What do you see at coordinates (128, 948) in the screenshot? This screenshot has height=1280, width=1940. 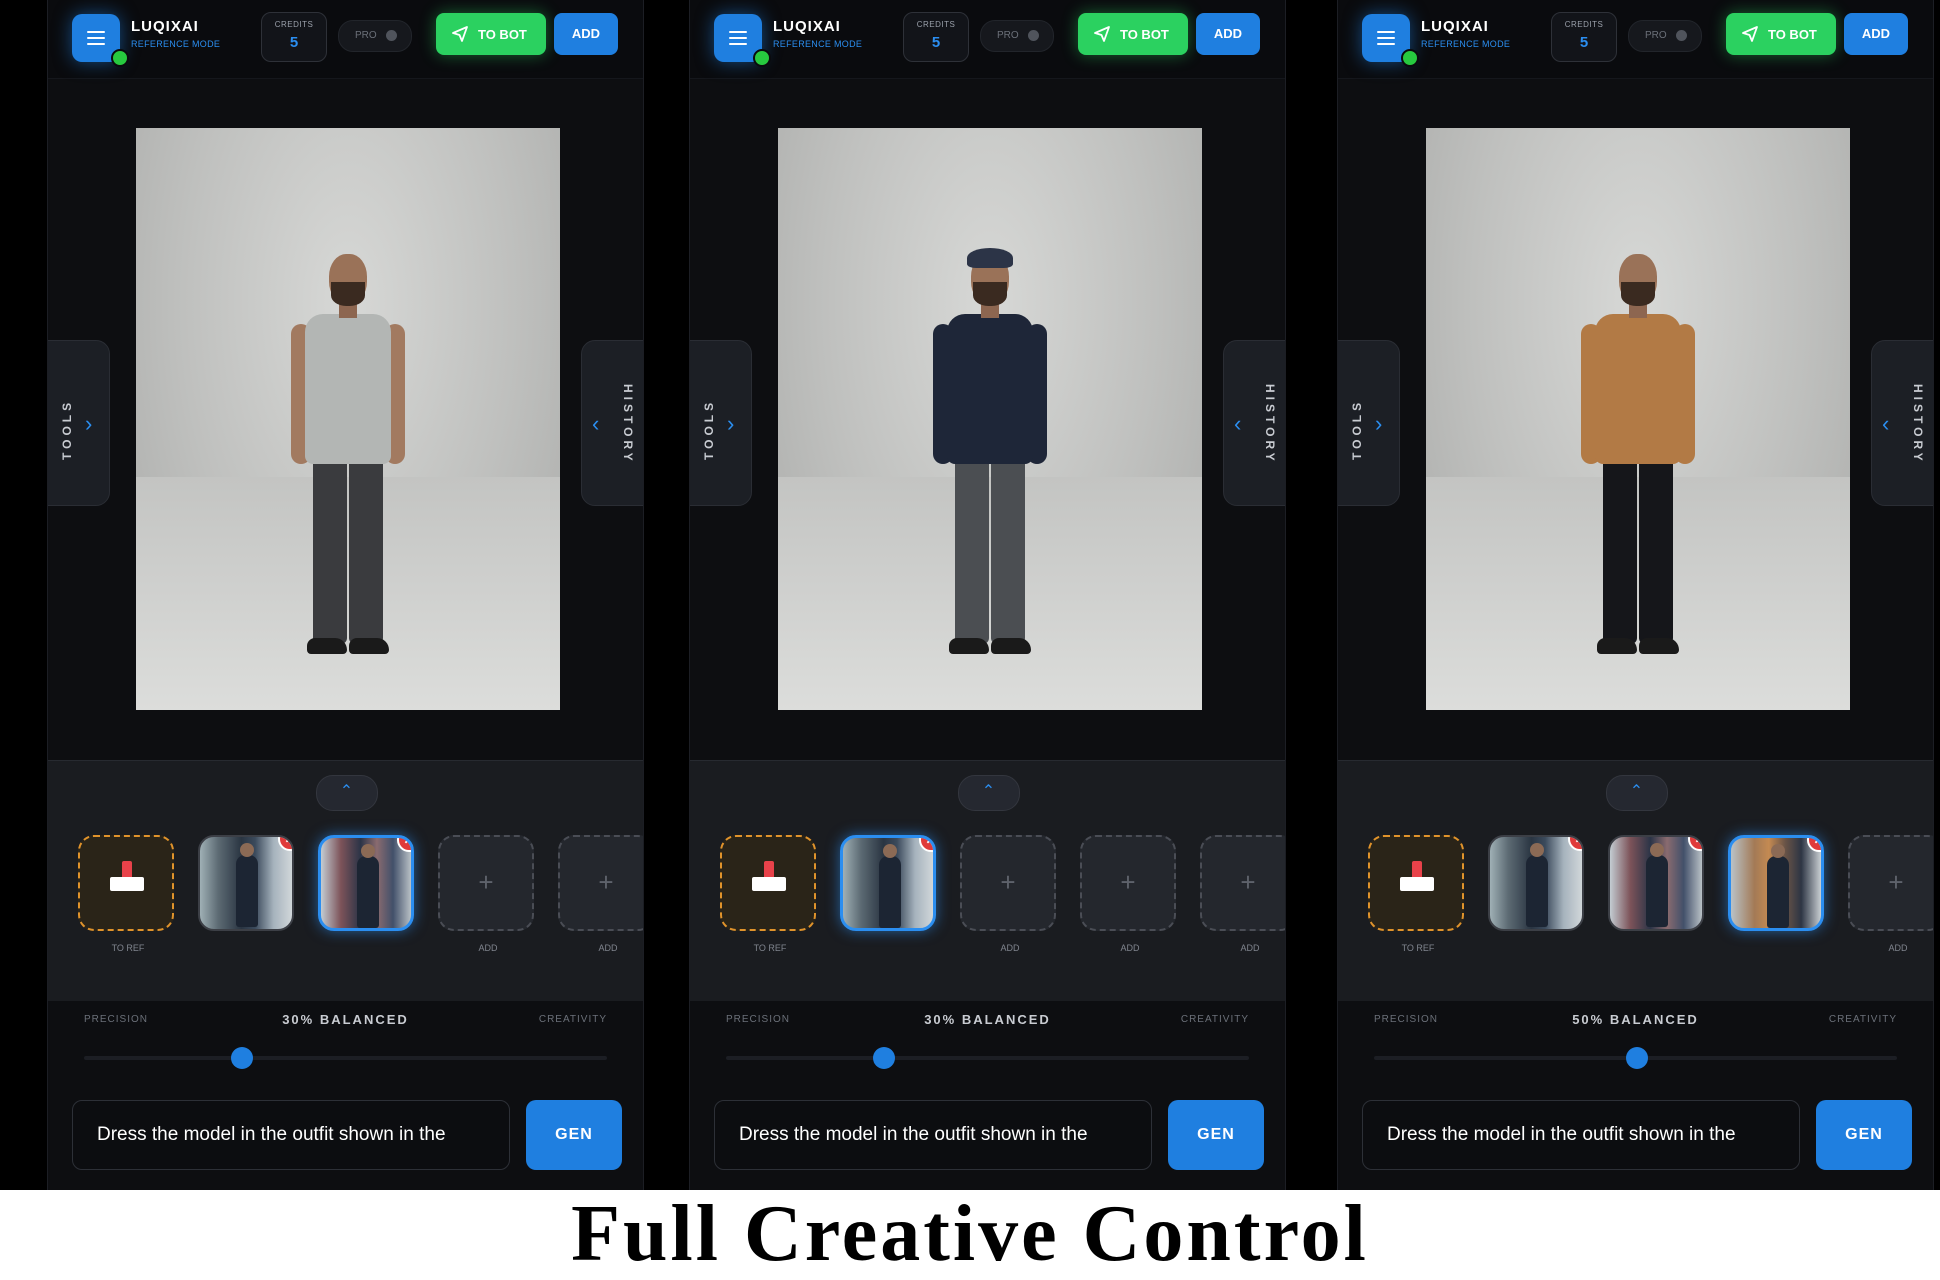 I see `slot-label: TO REF` at bounding box center [128, 948].